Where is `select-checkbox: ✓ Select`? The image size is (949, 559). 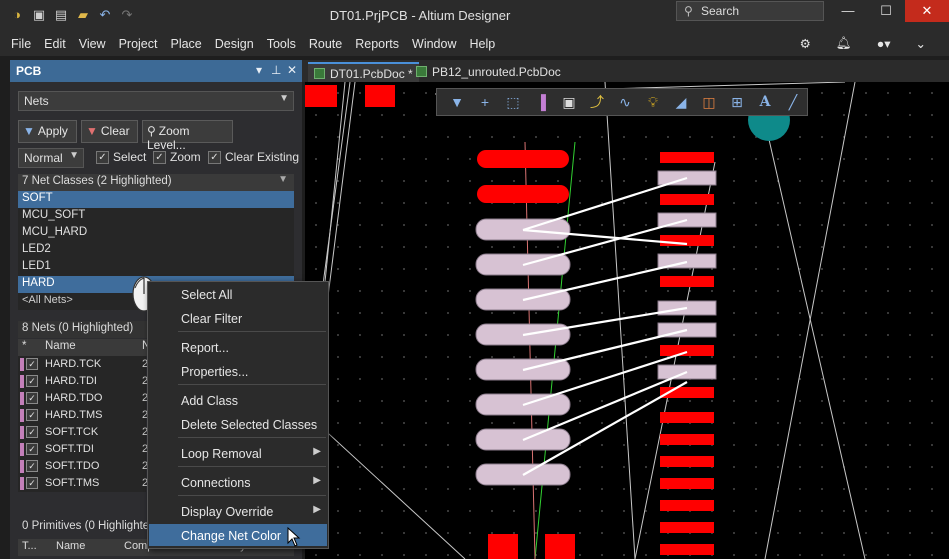
select-checkbox: ✓ Select is located at coordinates (121, 157).